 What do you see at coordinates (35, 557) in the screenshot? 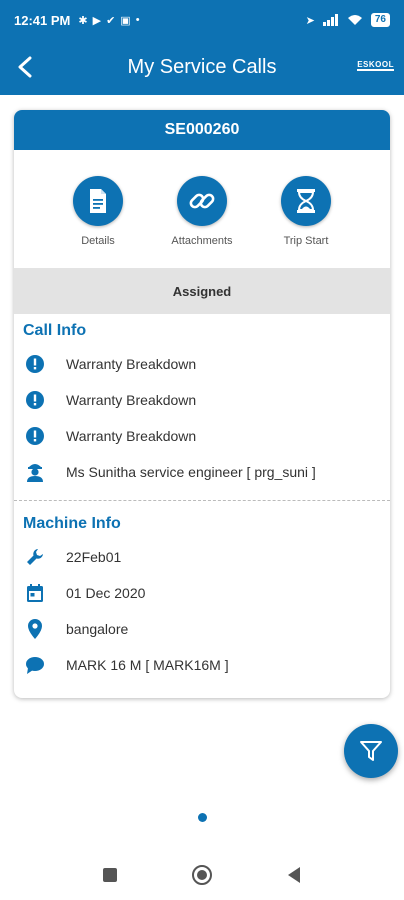
I see `wrench-icon` at bounding box center [35, 557].